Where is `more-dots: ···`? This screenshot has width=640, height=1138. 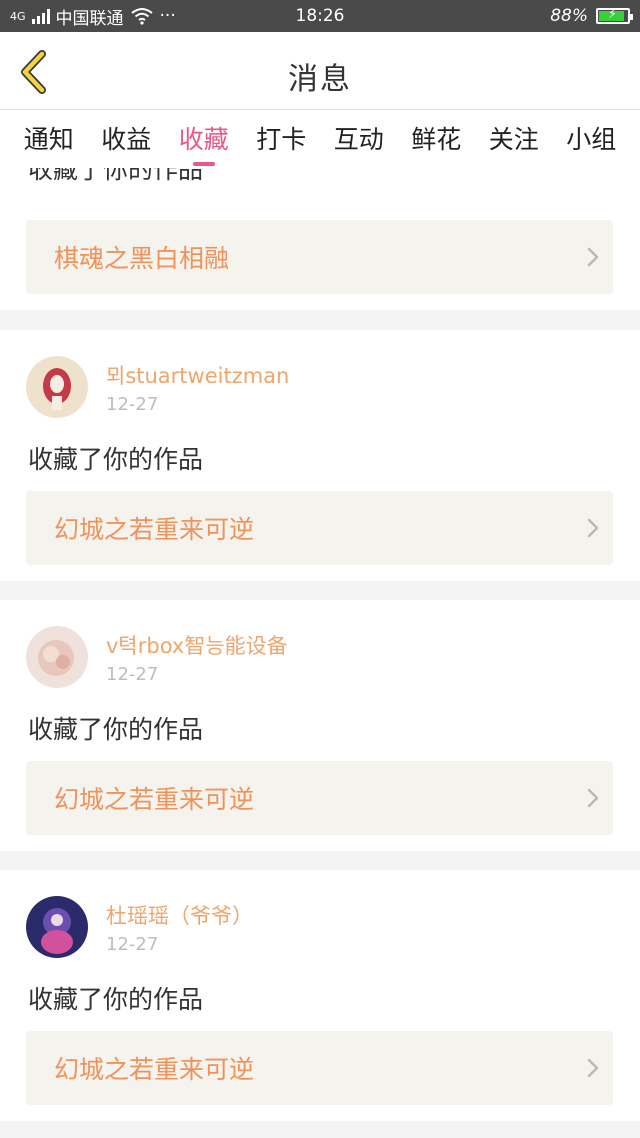
more-dots: ··· is located at coordinates (167, 16).